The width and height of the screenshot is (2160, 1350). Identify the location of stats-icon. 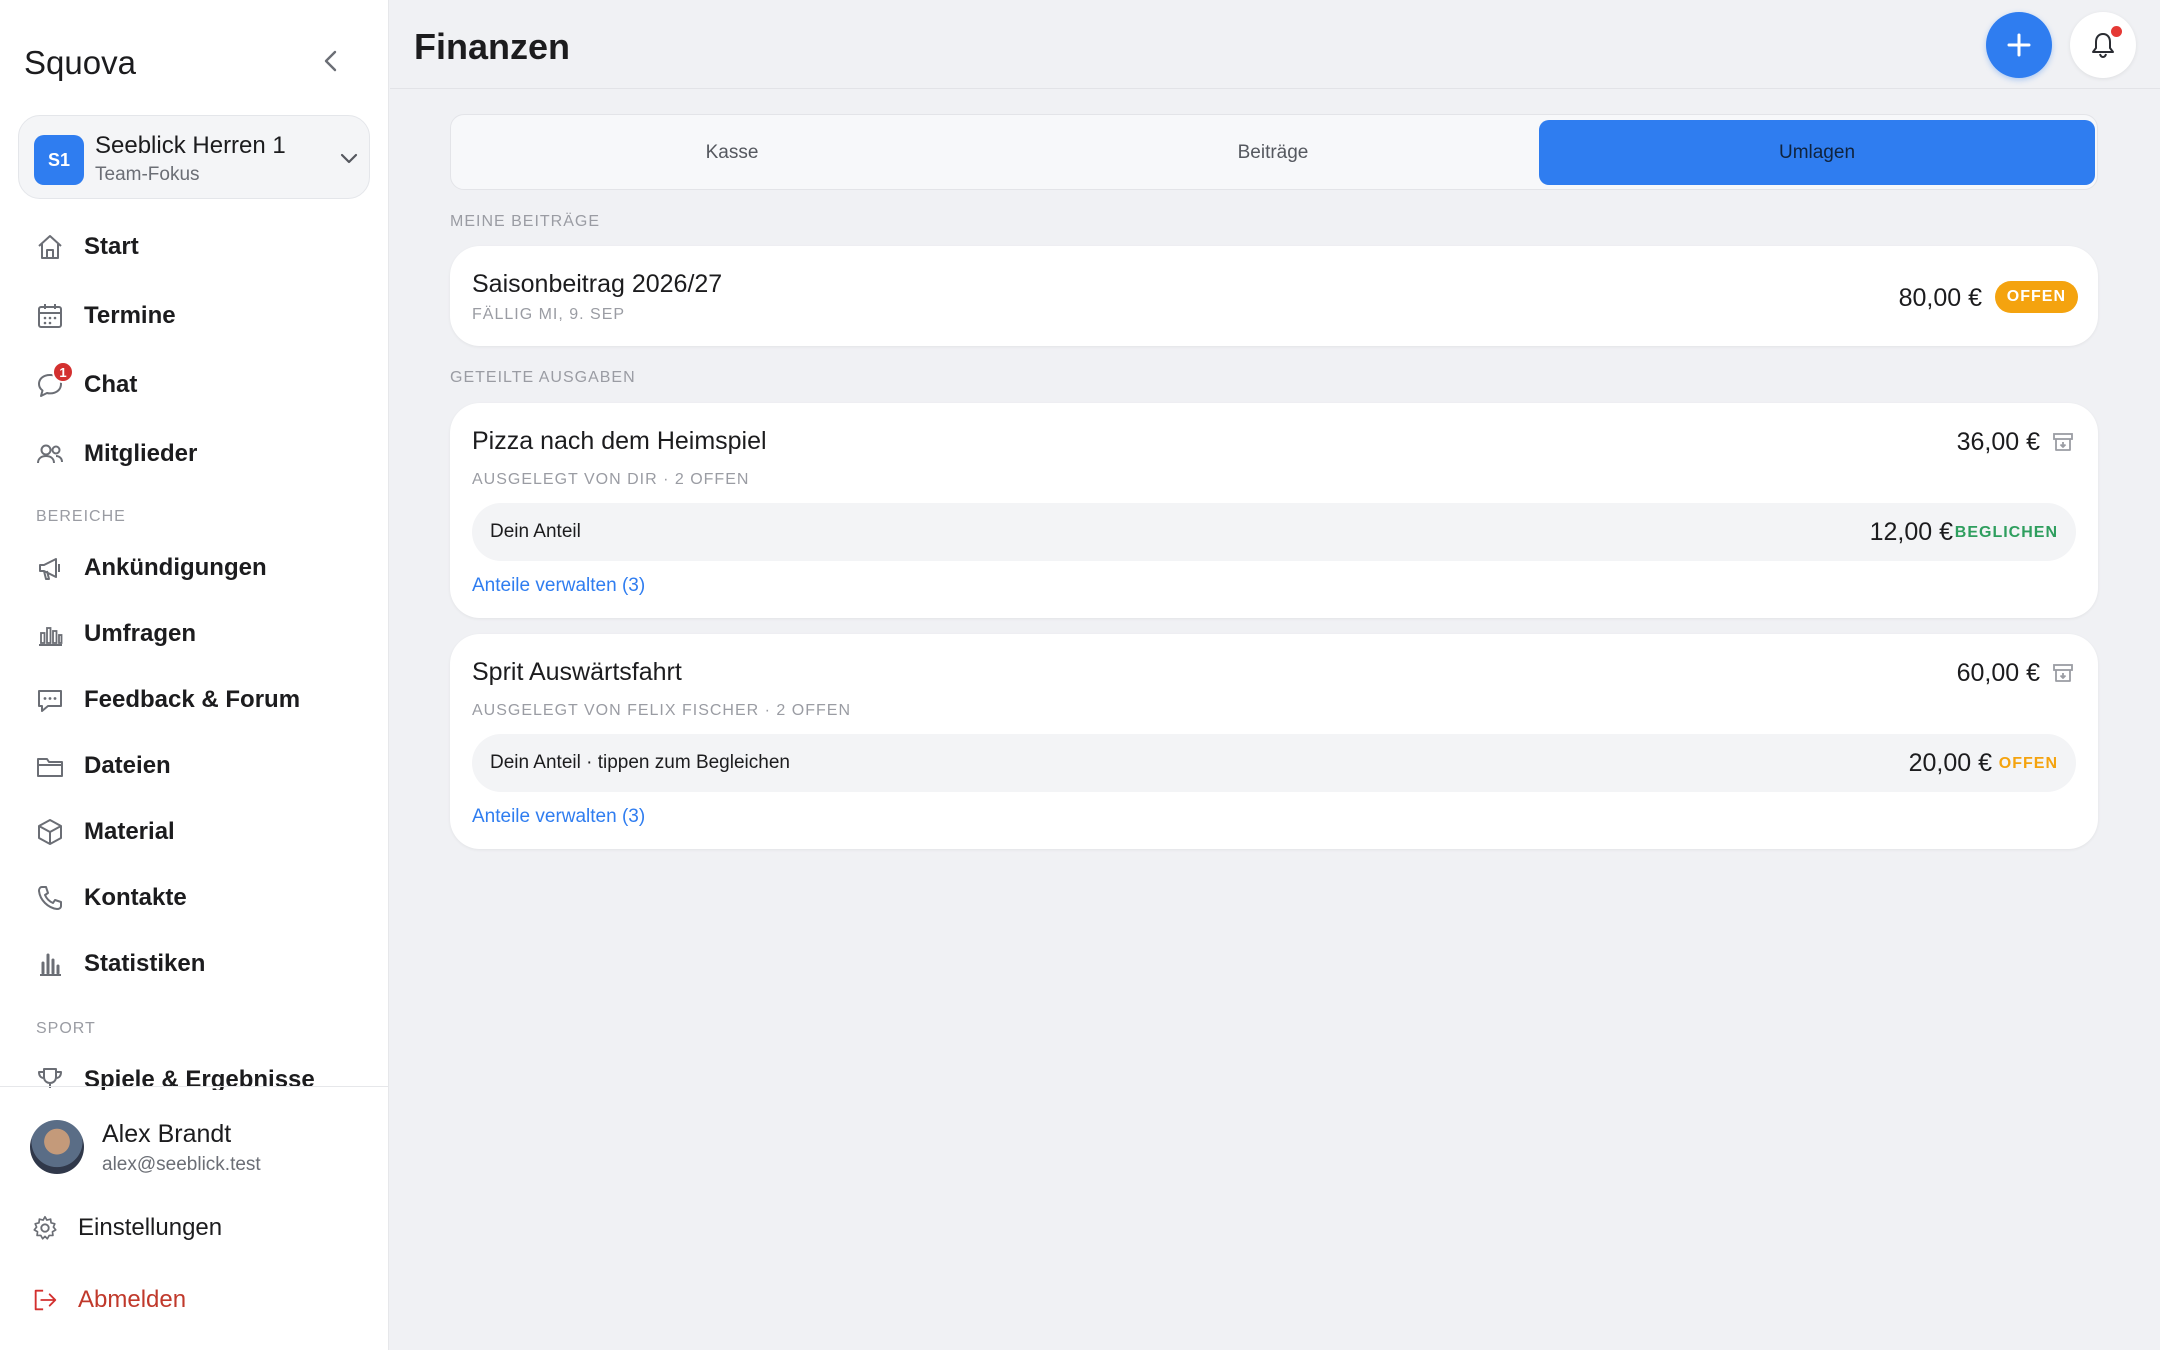
(50, 964).